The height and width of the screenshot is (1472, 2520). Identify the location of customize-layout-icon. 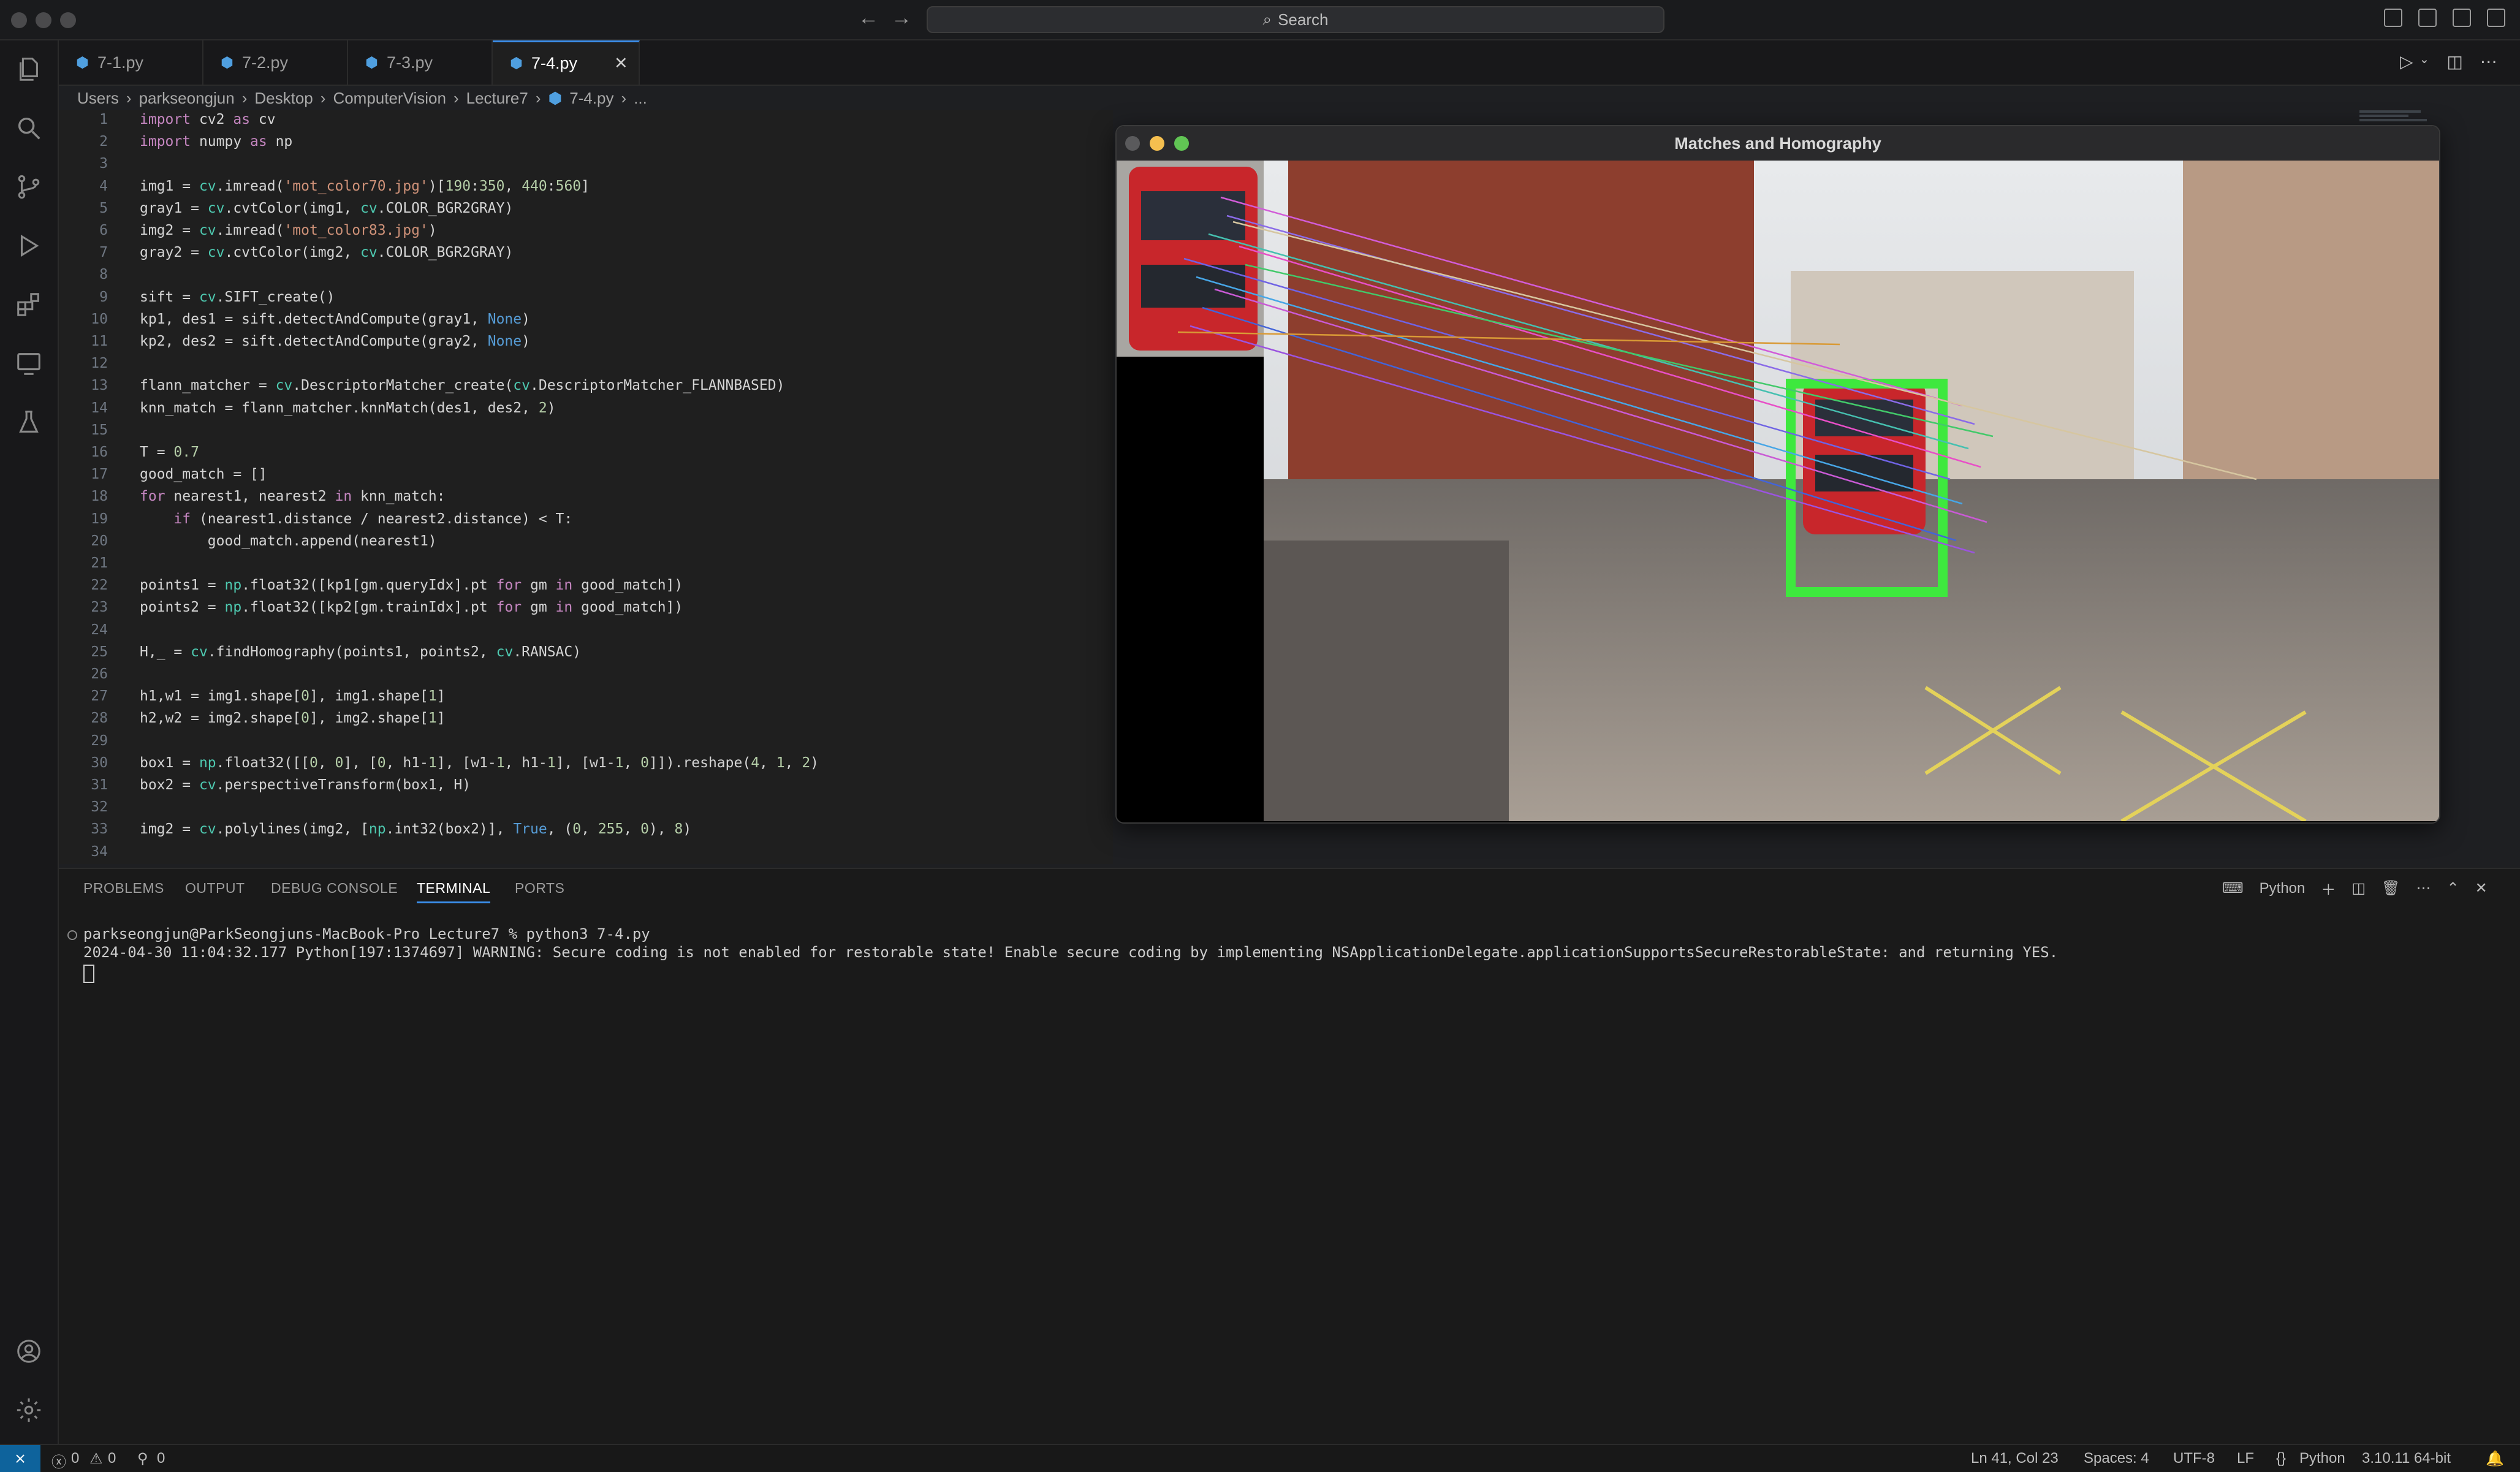
(2496, 18).